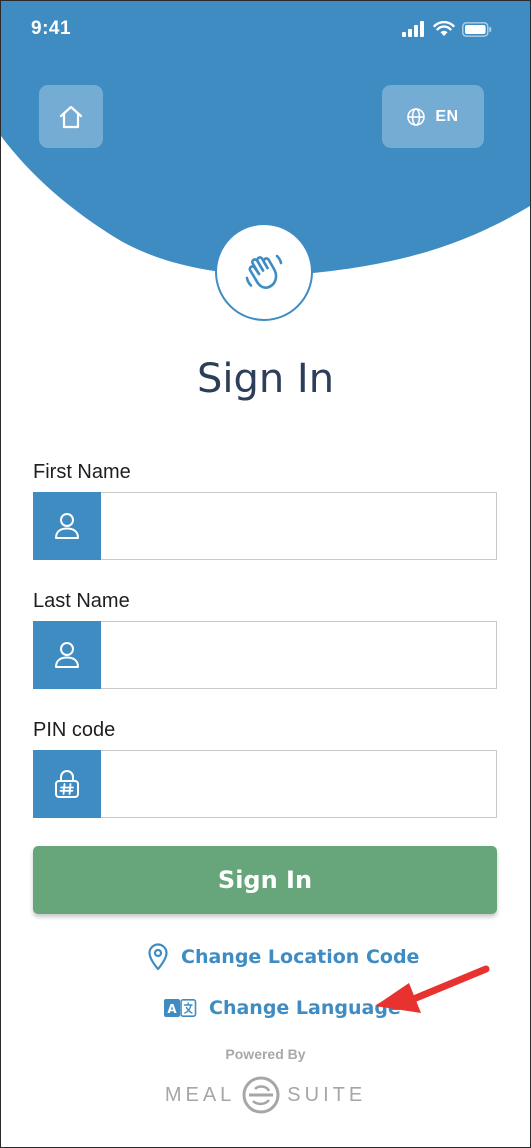  I want to click on home-button, so click(71, 116).